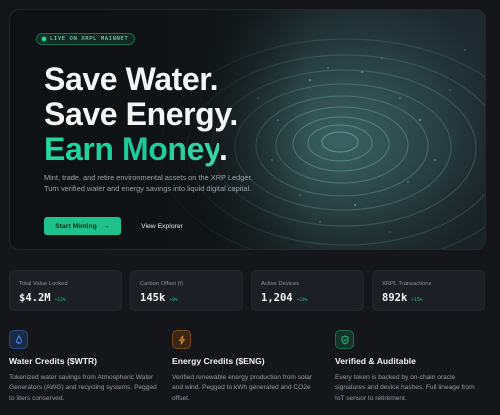 The height and width of the screenshot is (415, 500). I want to click on shield-check-icon, so click(344, 339).